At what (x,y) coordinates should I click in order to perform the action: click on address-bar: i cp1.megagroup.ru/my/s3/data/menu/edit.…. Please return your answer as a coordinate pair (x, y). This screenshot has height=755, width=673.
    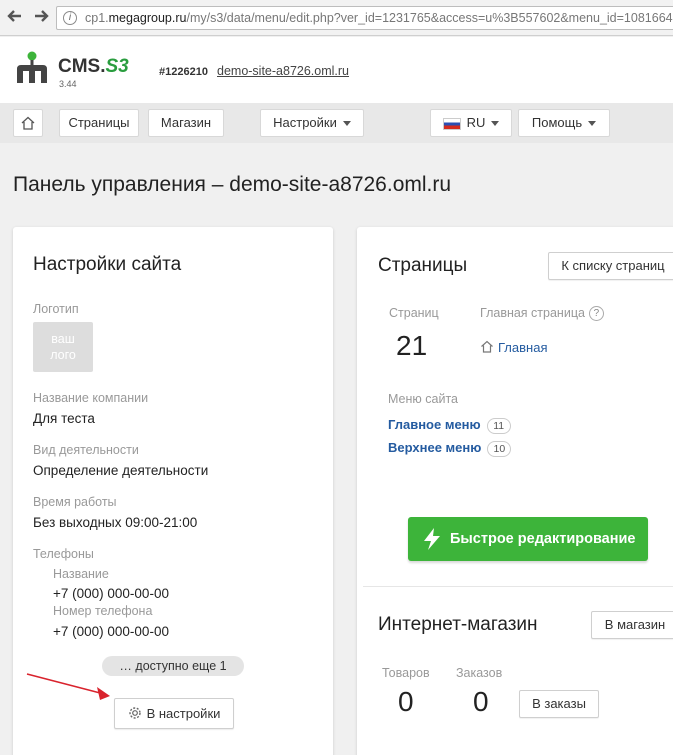
    Looking at the image, I should click on (364, 18).